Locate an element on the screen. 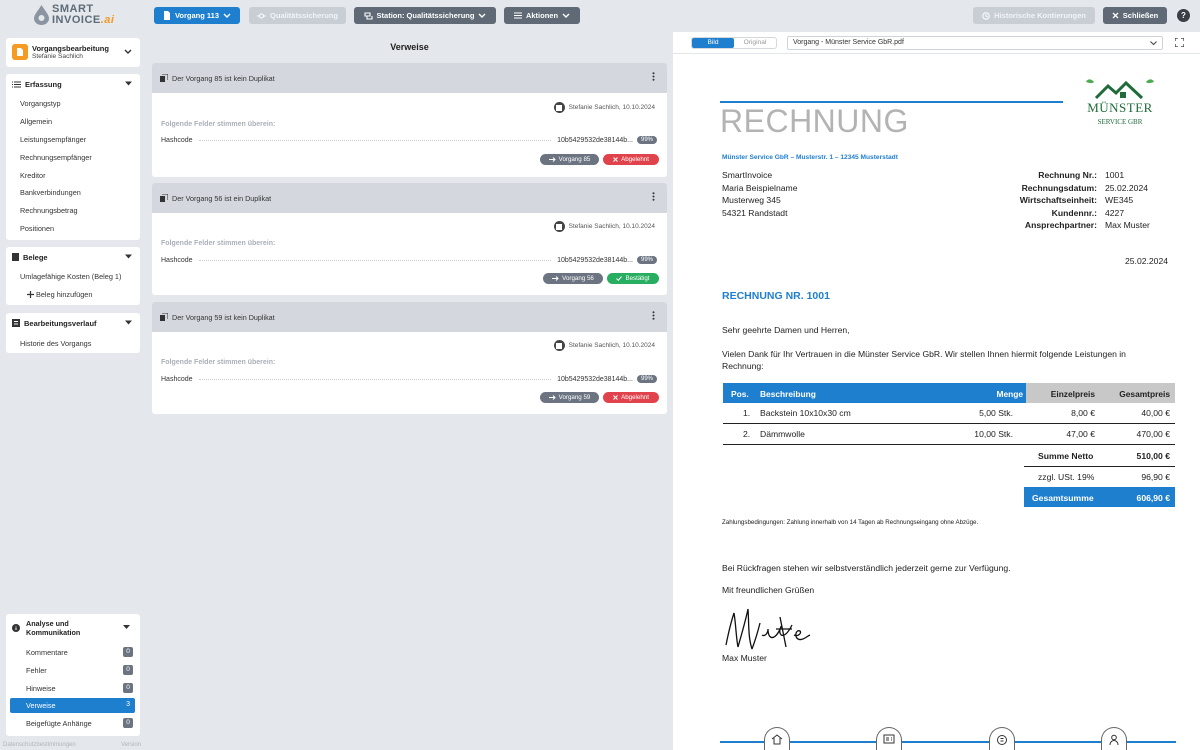  file-select: Vorgang - Münster Service GbR.pdf is located at coordinates (975, 43).